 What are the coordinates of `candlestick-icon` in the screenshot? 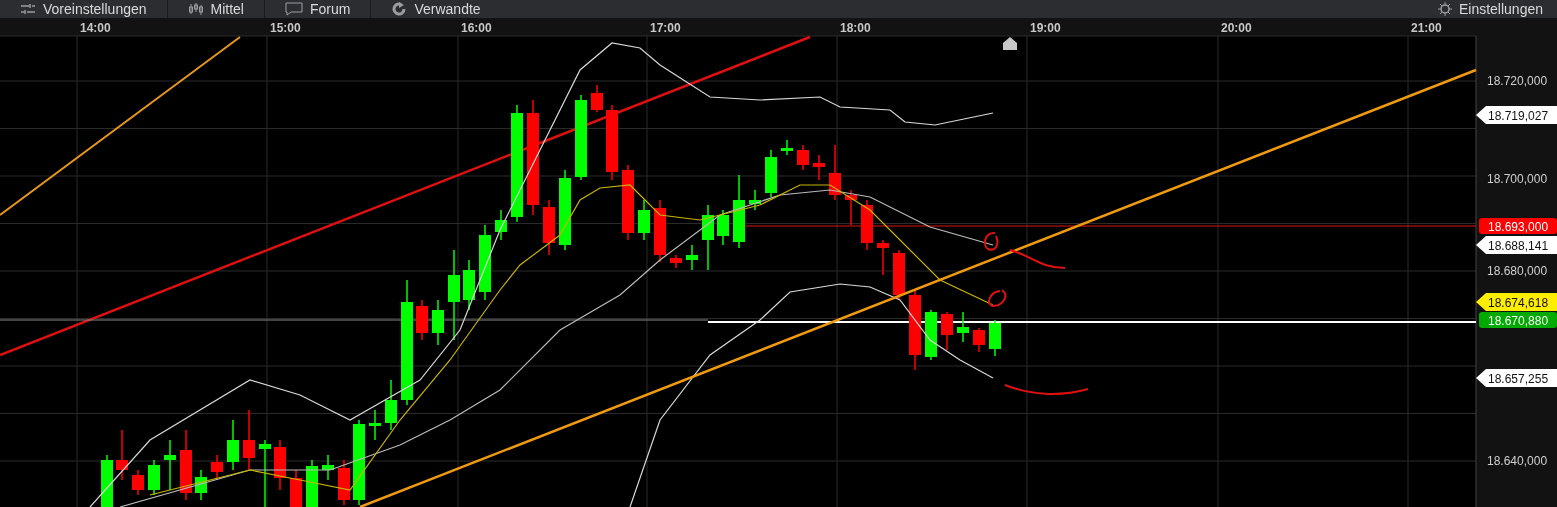 It's located at (195, 9).